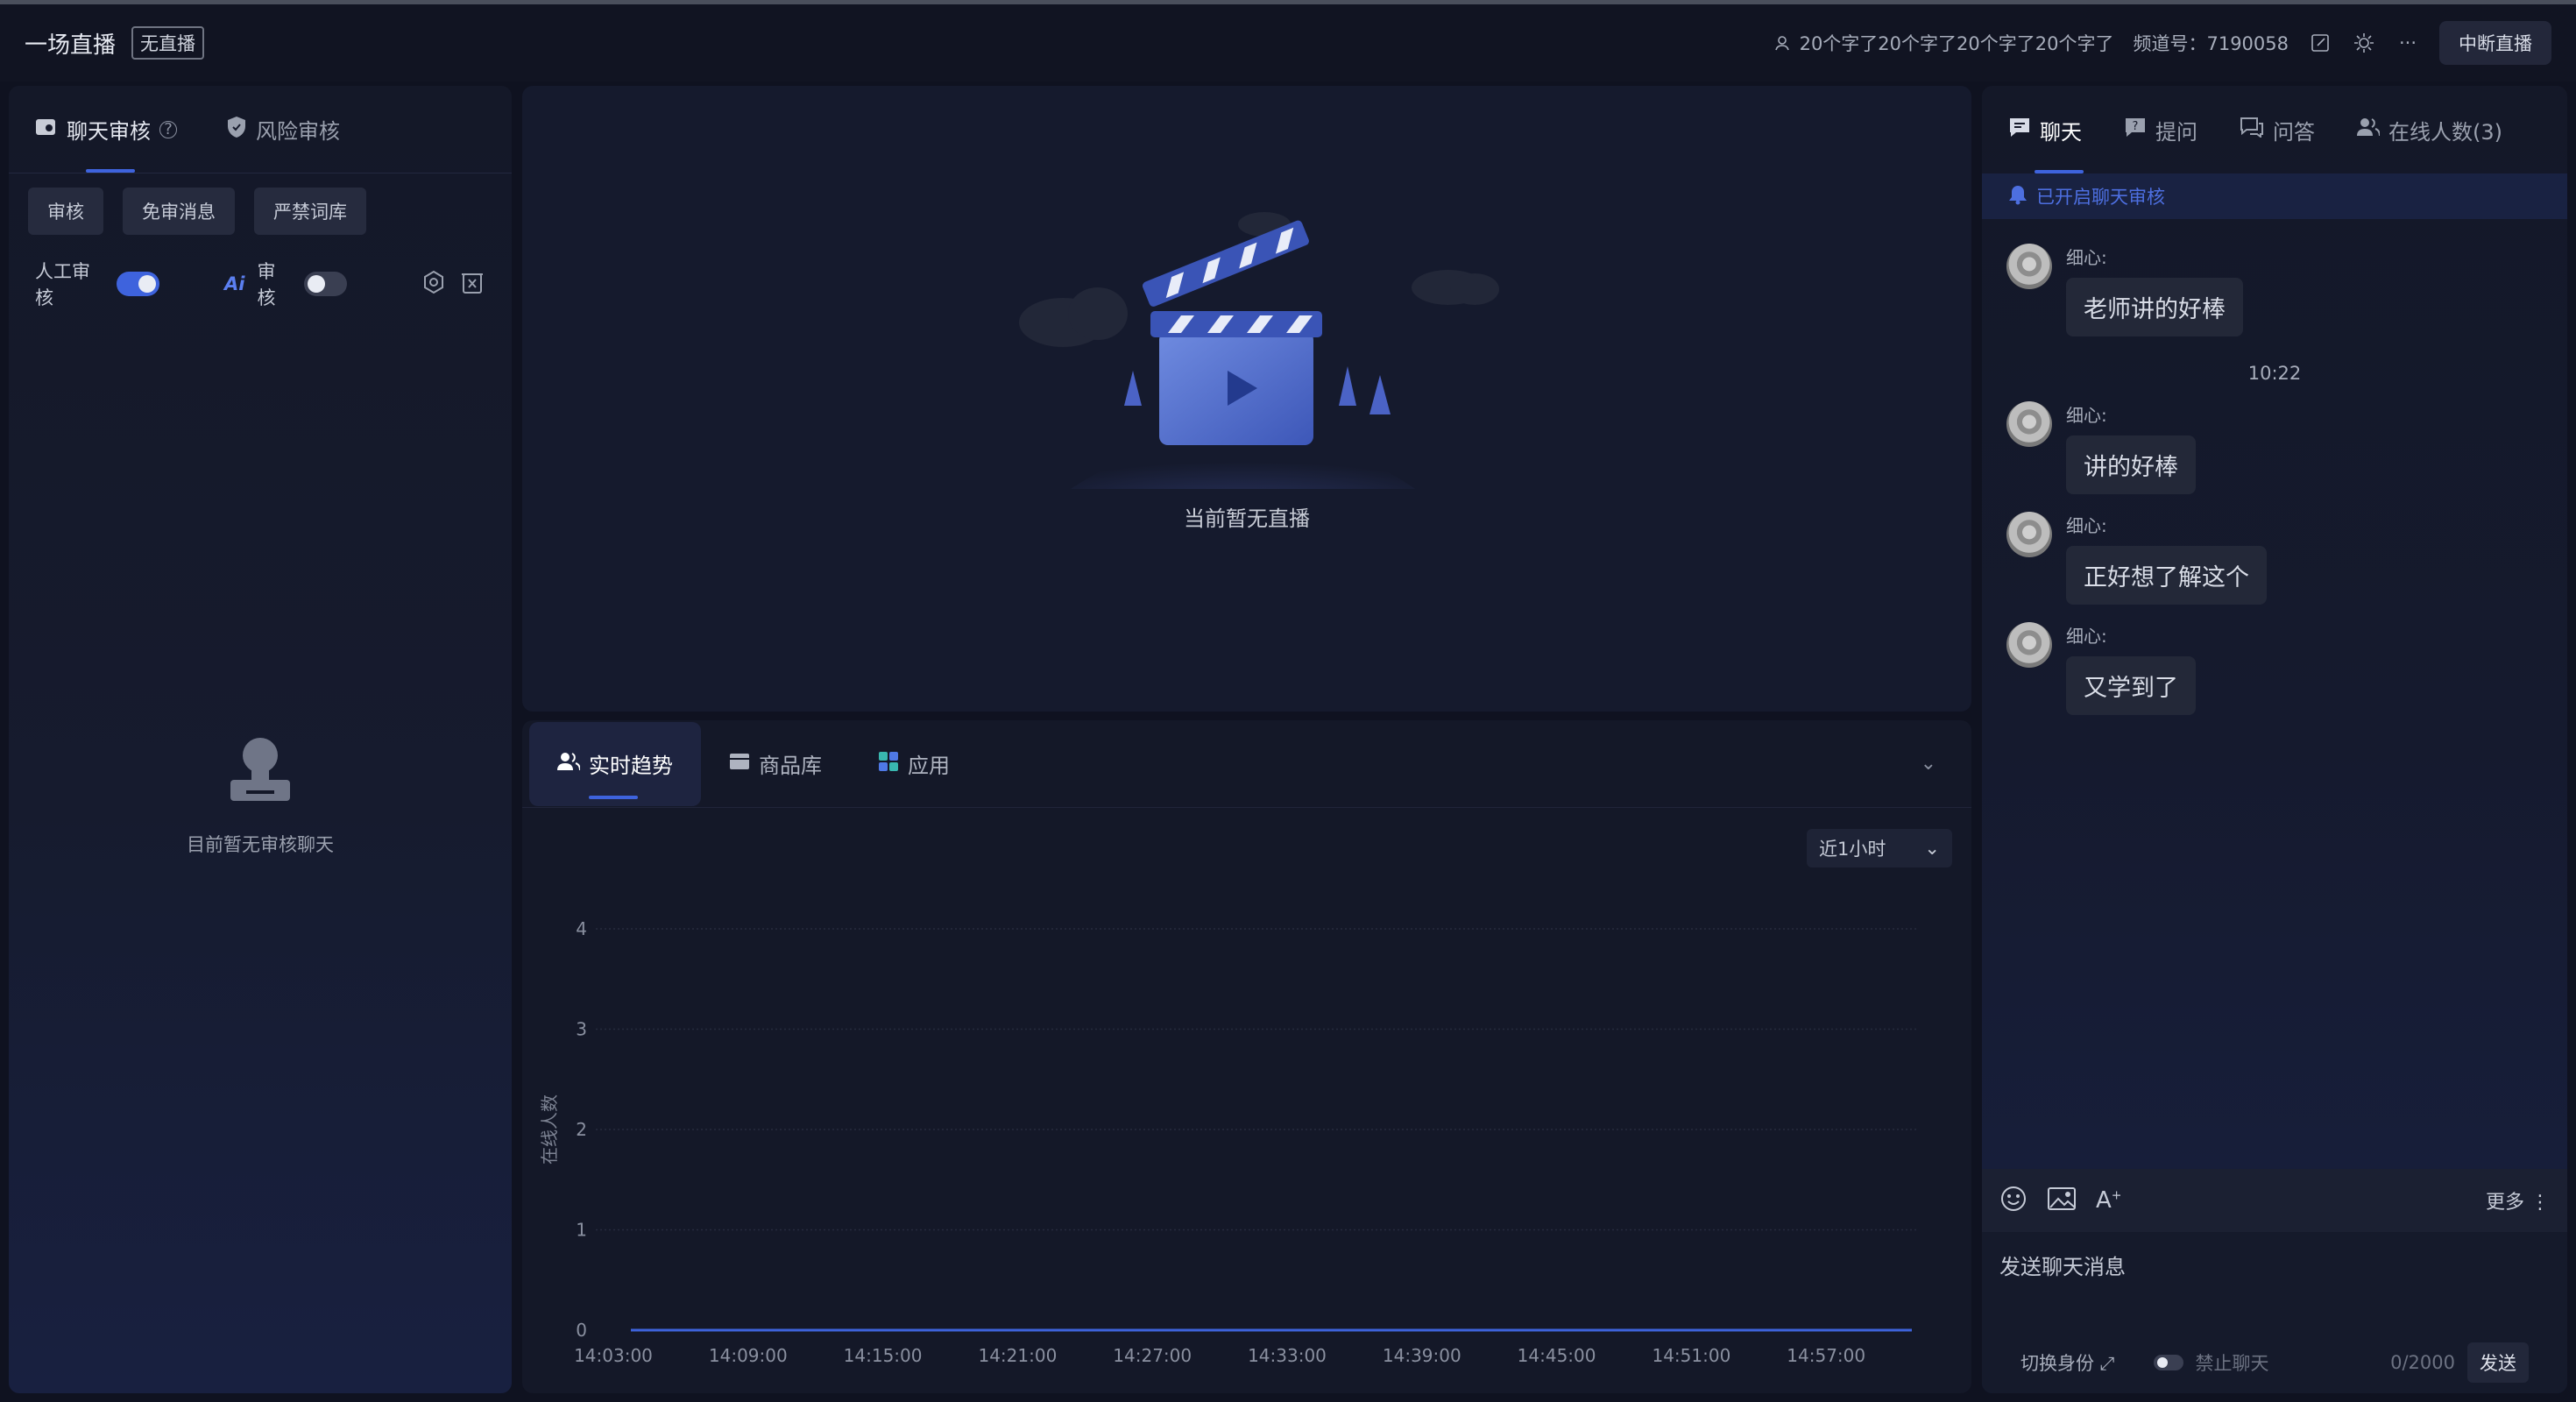 The image size is (2576, 1402). I want to click on stamp-icon, so click(260, 775).